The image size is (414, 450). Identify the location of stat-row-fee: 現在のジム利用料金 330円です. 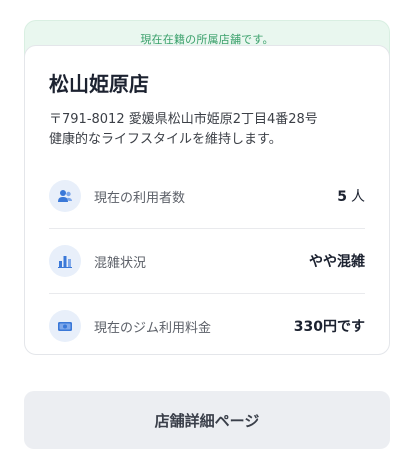
(207, 326).